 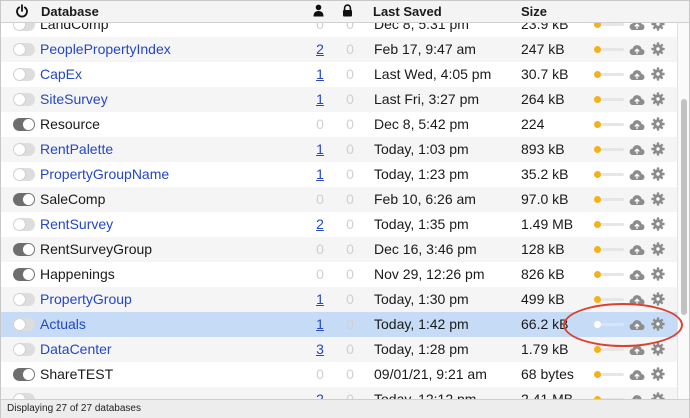 I want to click on vertical-scrollbar, so click(x=683, y=211).